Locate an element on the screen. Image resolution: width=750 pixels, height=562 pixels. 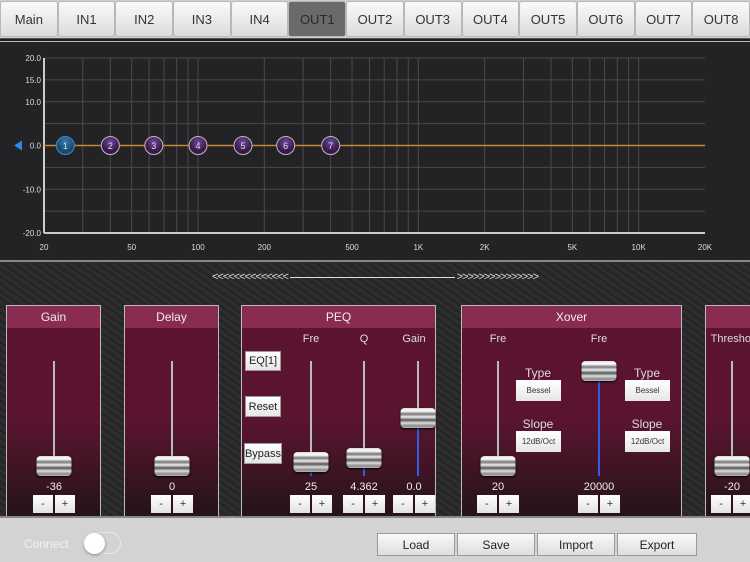
hp-type-select: Bessel is located at coordinates (538, 390).